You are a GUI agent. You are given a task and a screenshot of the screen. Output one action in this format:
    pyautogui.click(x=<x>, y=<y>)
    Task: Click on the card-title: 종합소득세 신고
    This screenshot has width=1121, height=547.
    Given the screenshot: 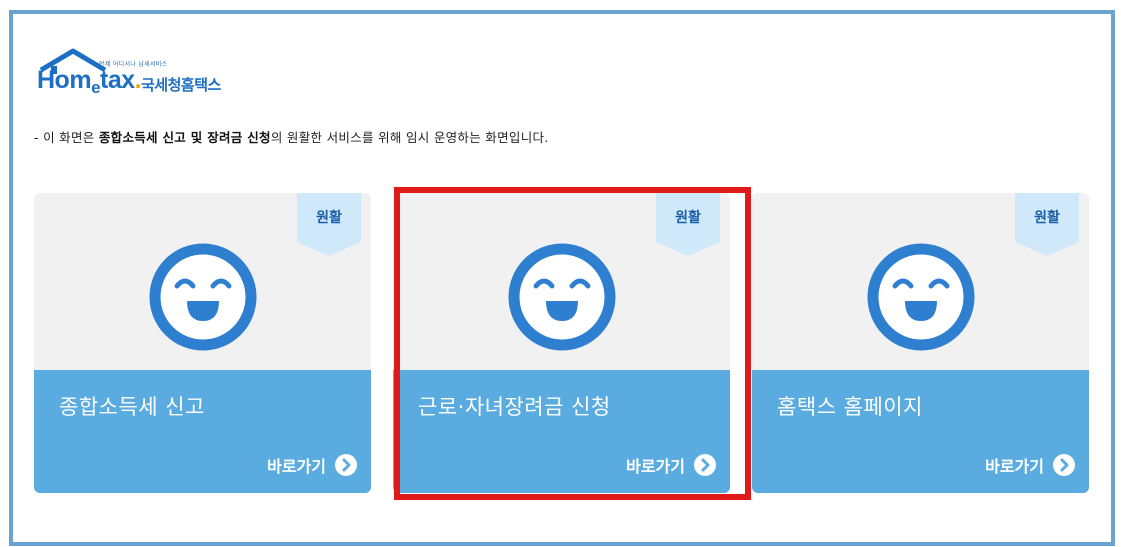 What is the action you would take?
    pyautogui.click(x=132, y=407)
    